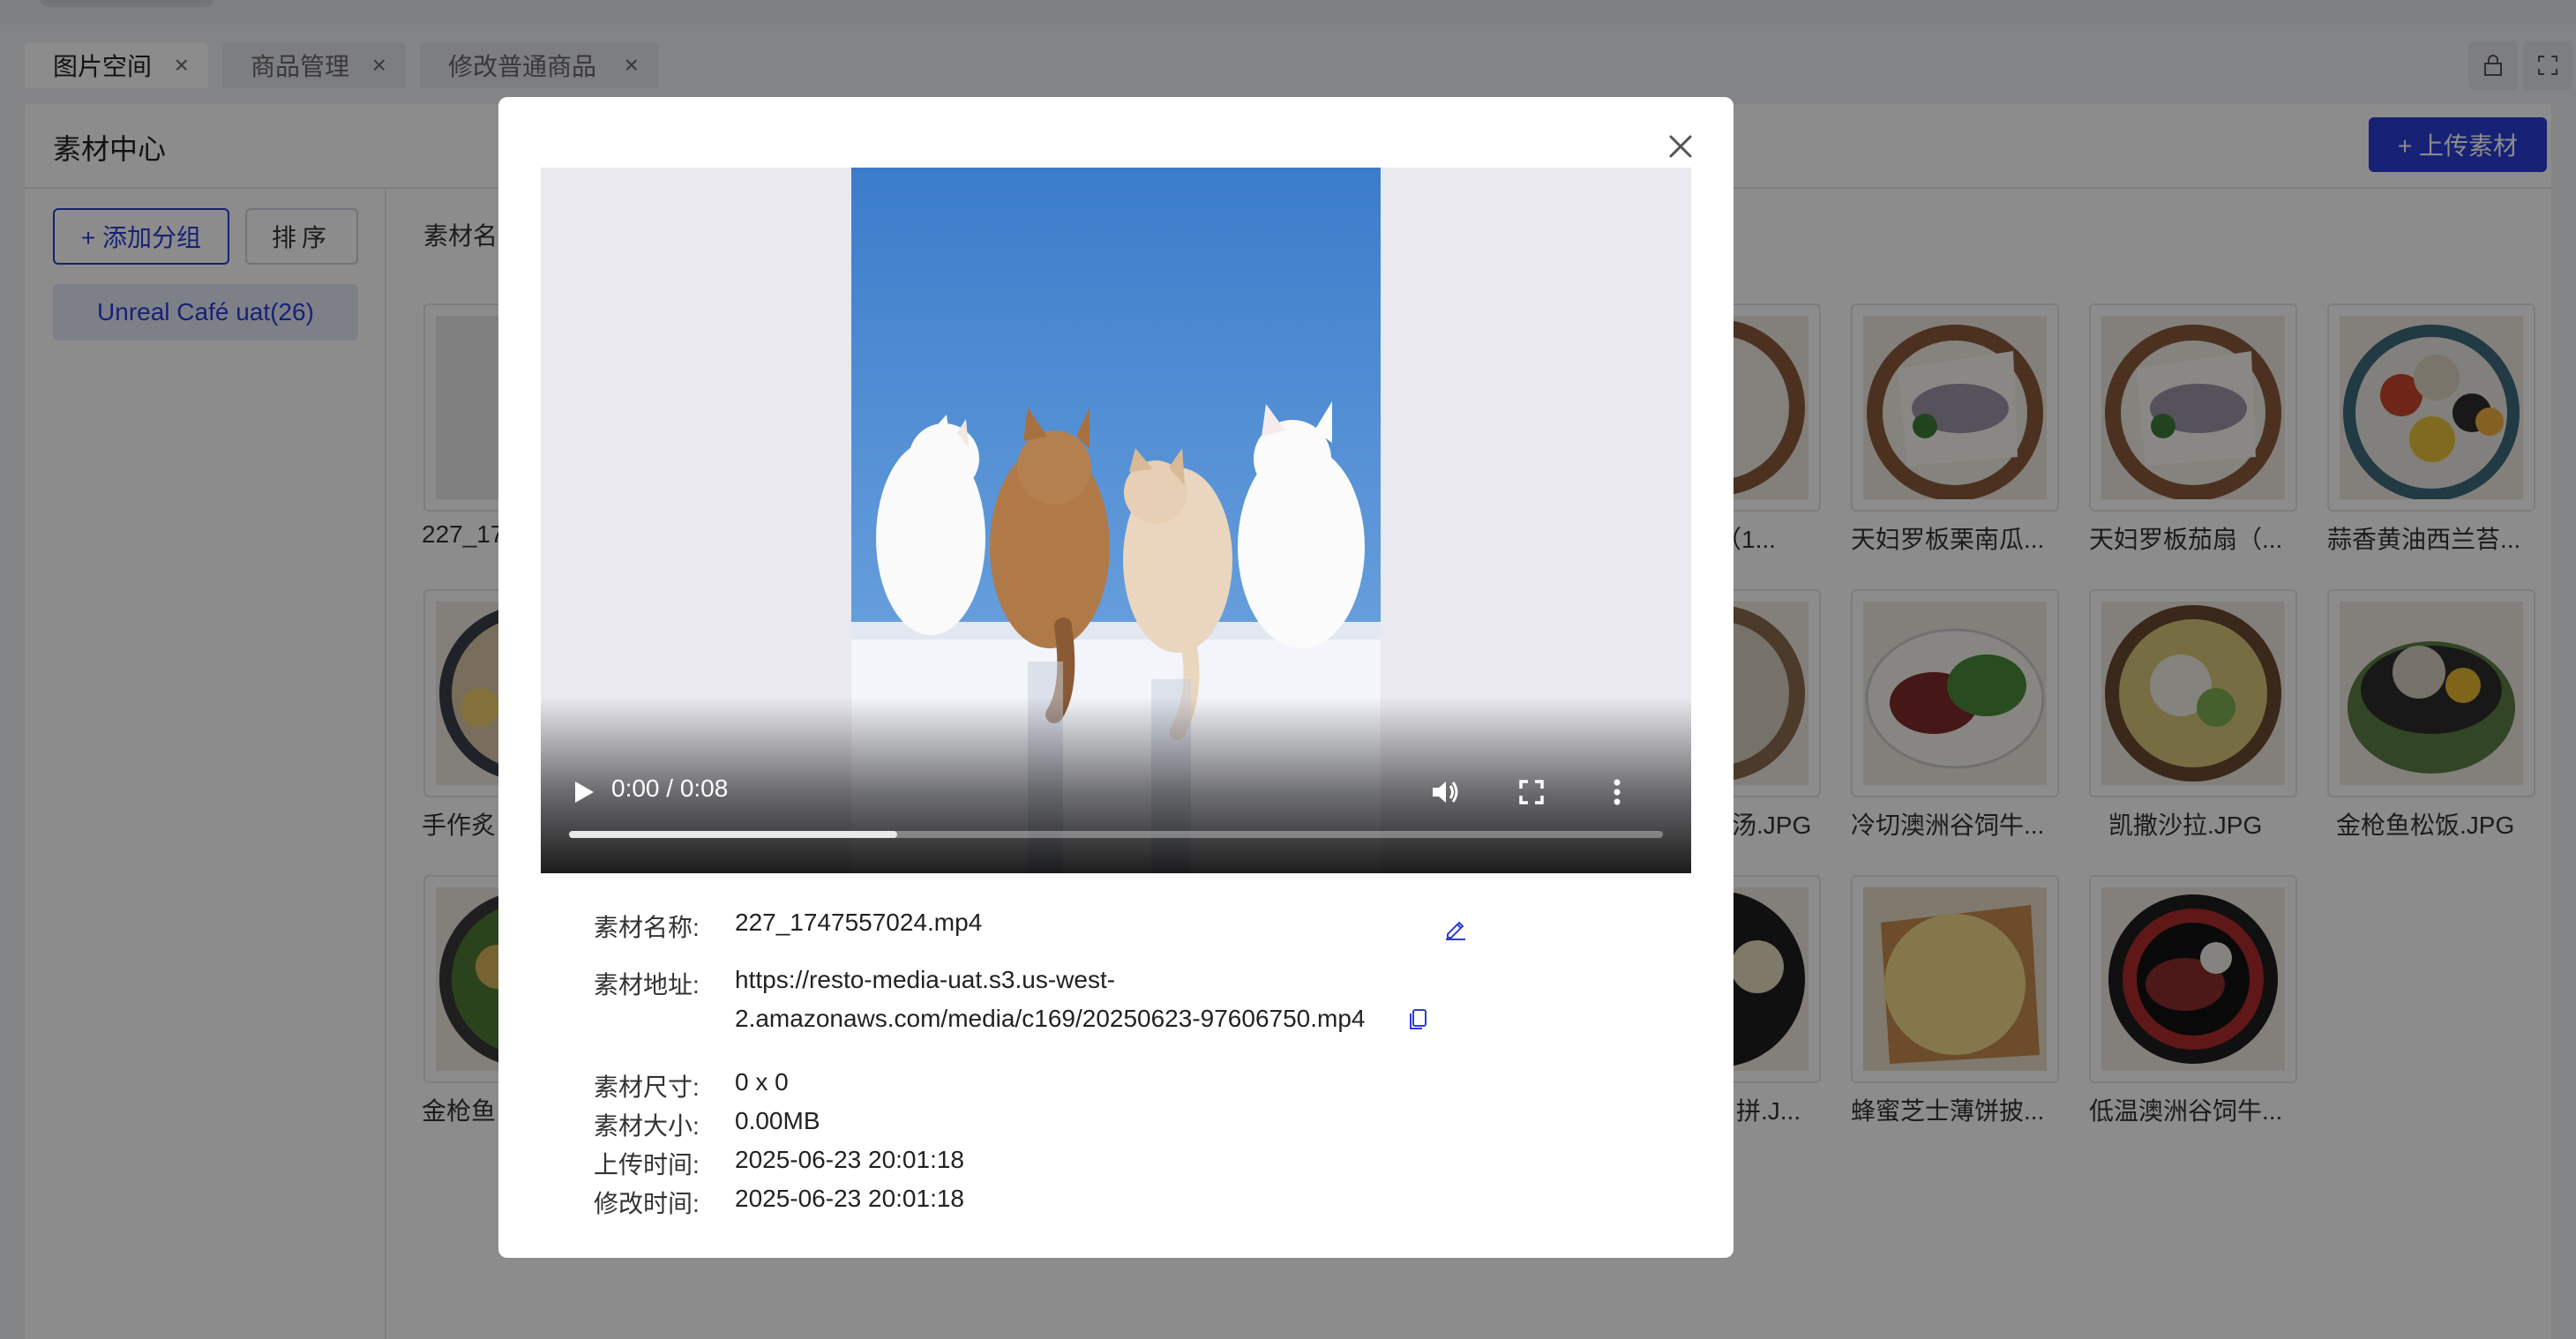 This screenshot has width=2576, height=1339. Describe the element at coordinates (647, 1087) in the screenshot. I see `material-size-label: 素材尺寸:` at that location.